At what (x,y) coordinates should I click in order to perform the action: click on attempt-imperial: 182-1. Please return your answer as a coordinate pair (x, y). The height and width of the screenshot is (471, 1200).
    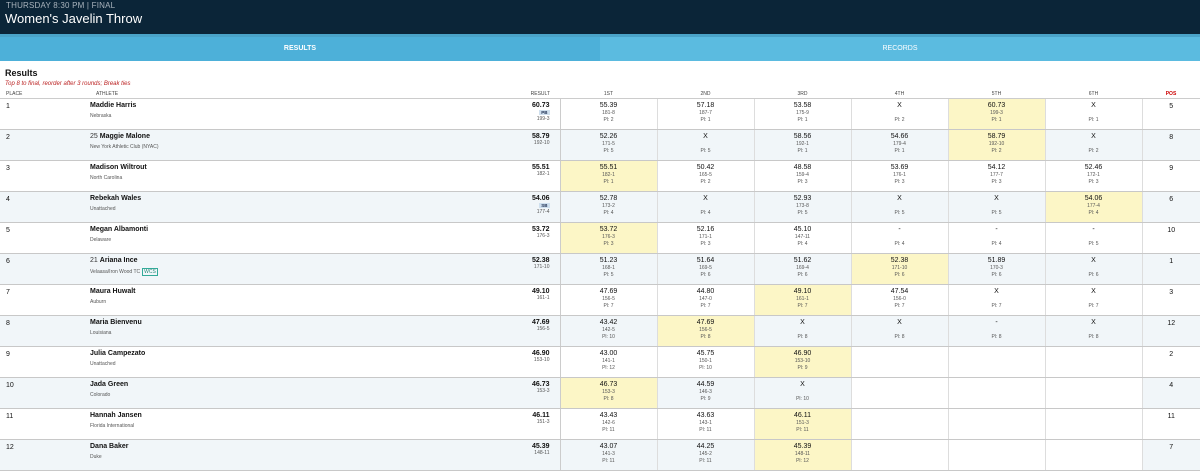
    Looking at the image, I should click on (608, 175).